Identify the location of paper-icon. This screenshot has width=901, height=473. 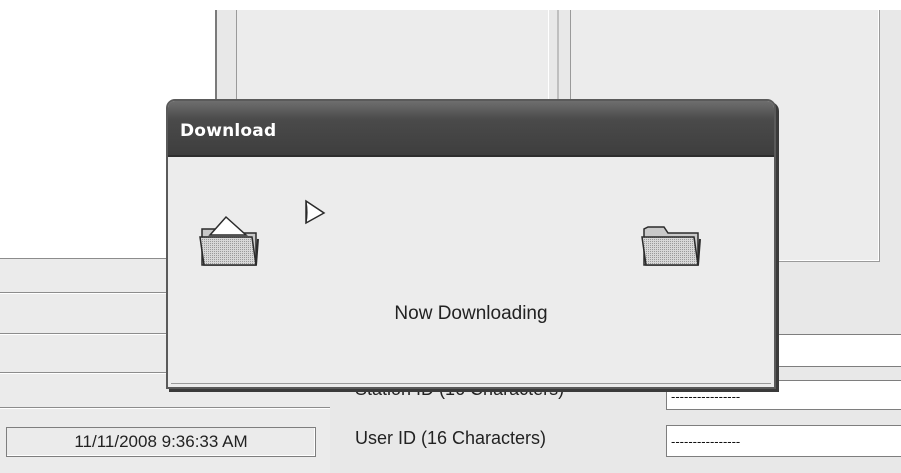
(318, 215).